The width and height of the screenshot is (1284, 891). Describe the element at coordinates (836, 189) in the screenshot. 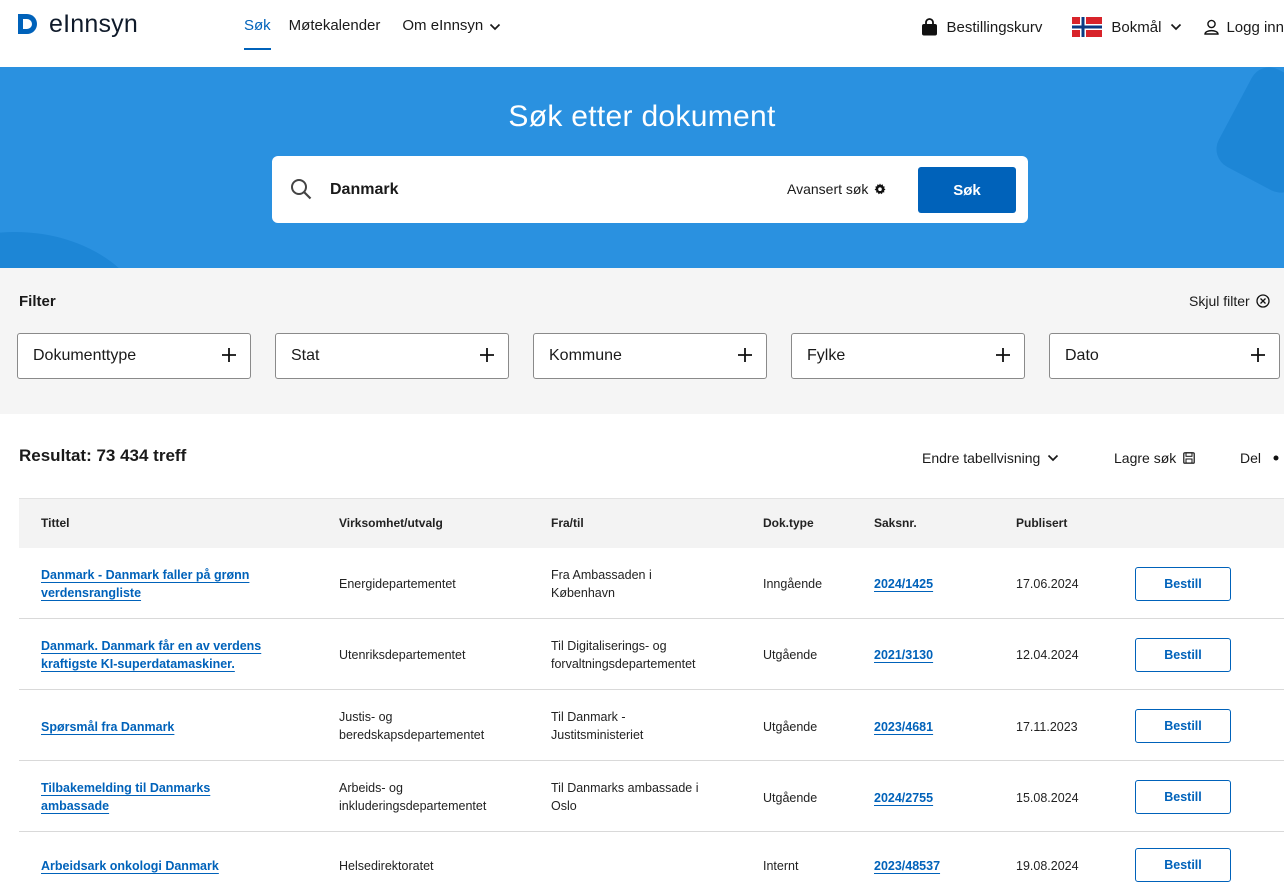

I see `advanced-search-link: Avansert søk` at that location.